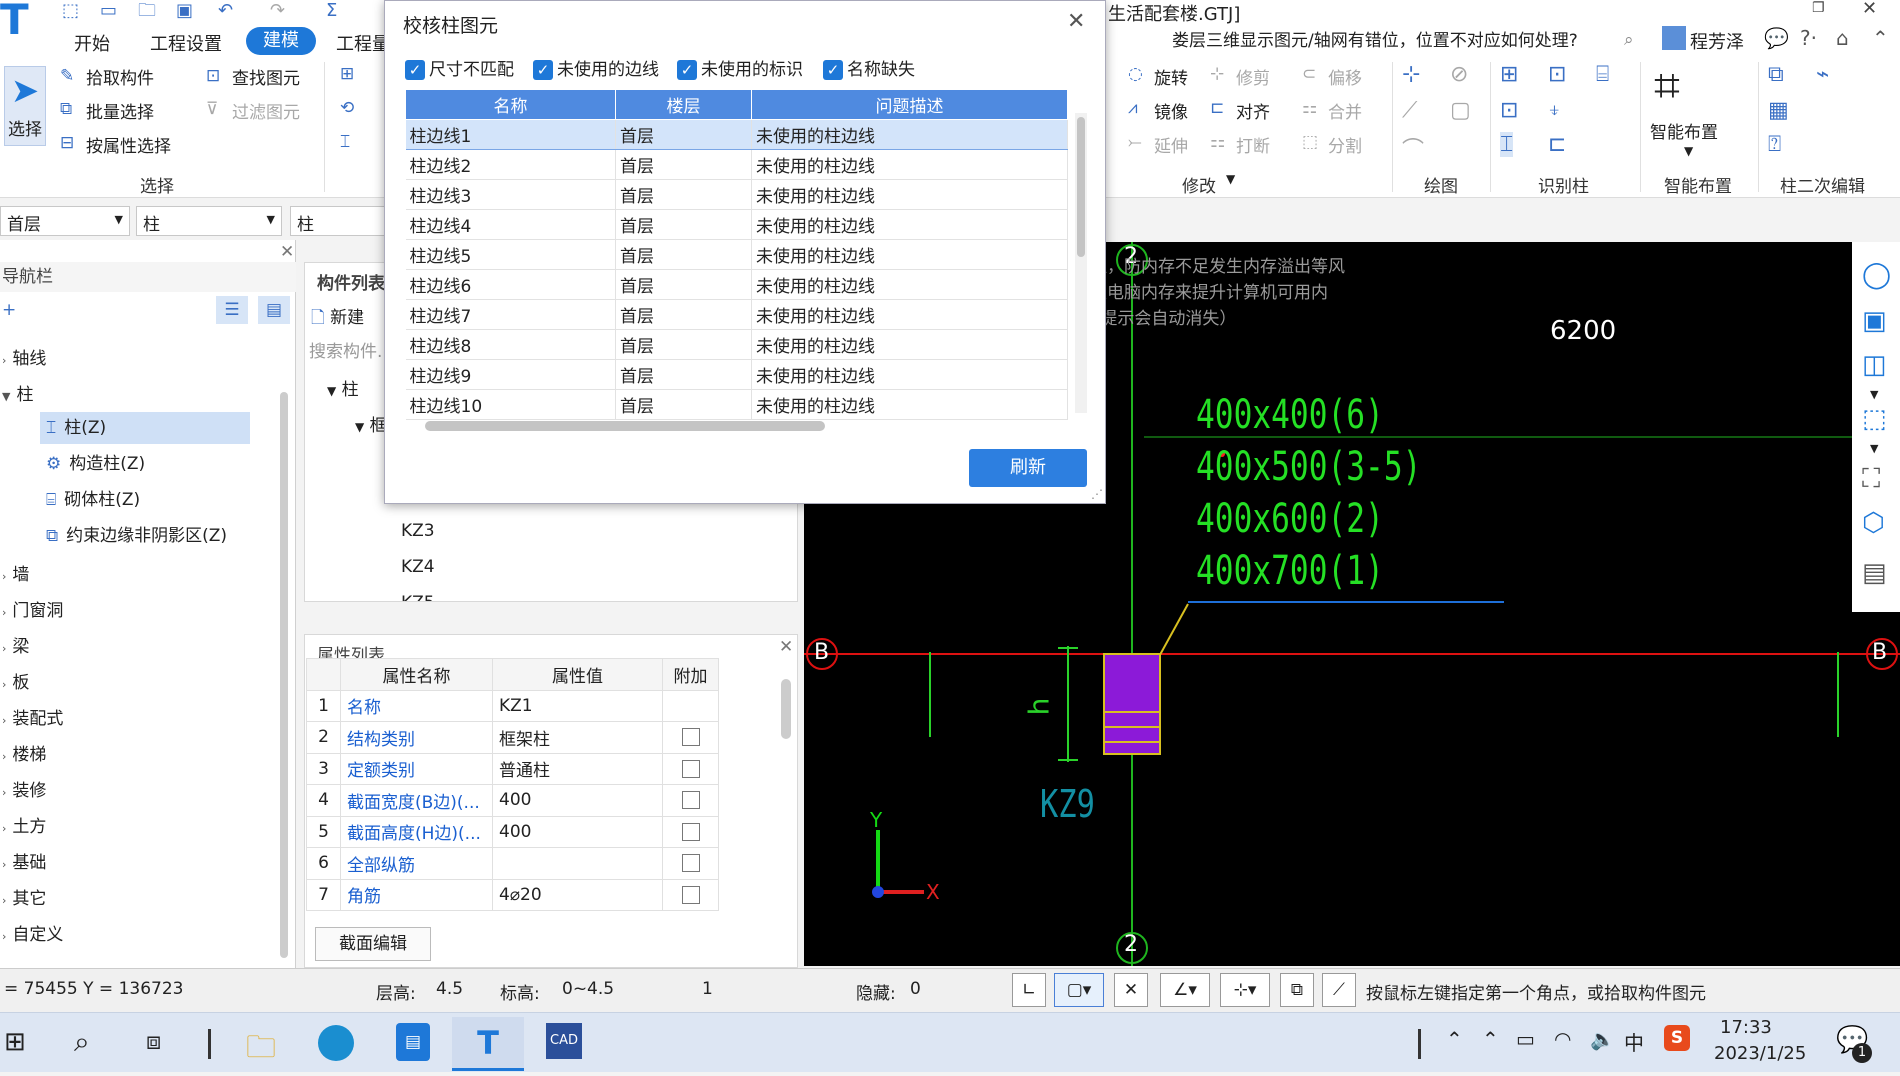  I want to click on help-icon: ?·, so click(1808, 38).